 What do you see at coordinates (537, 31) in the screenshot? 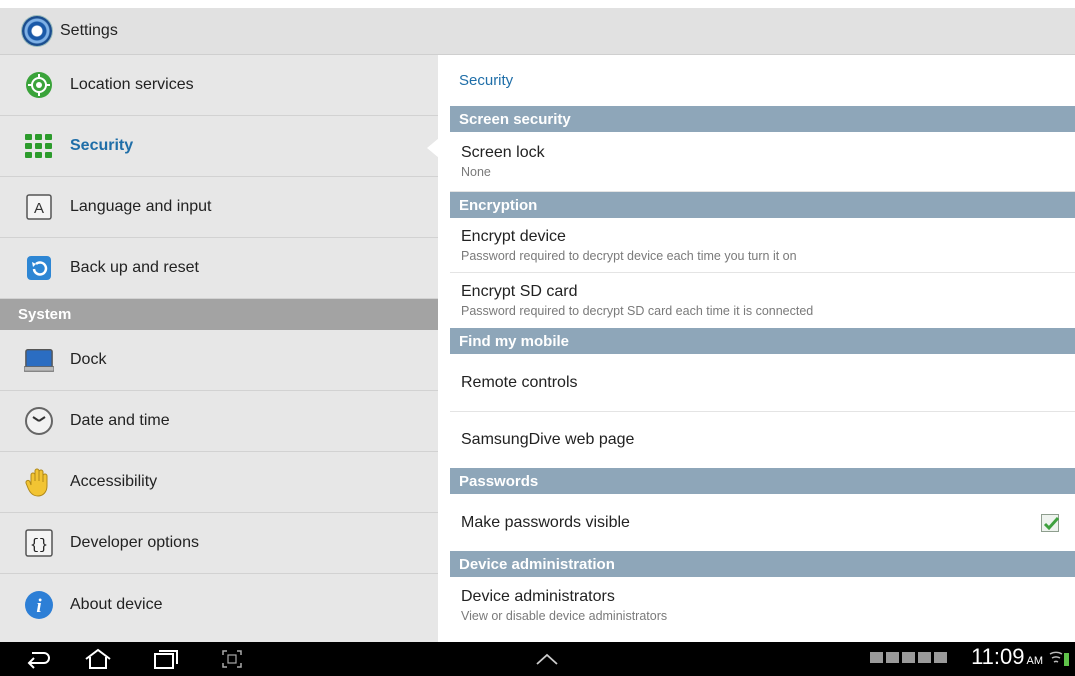
I see `action-bar: Settings` at bounding box center [537, 31].